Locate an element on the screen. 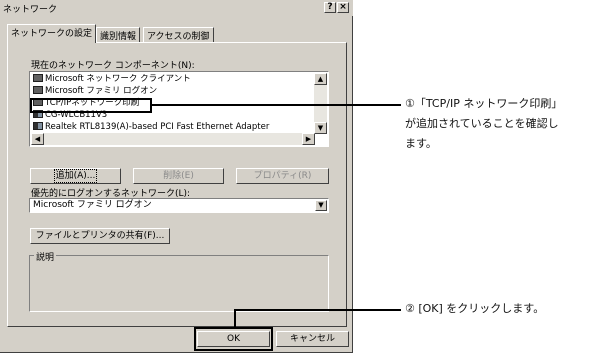 Image resolution: width=604 pixels, height=353 pixels. list-item: Microsoft ネットワーク クライアント is located at coordinates (112, 79).